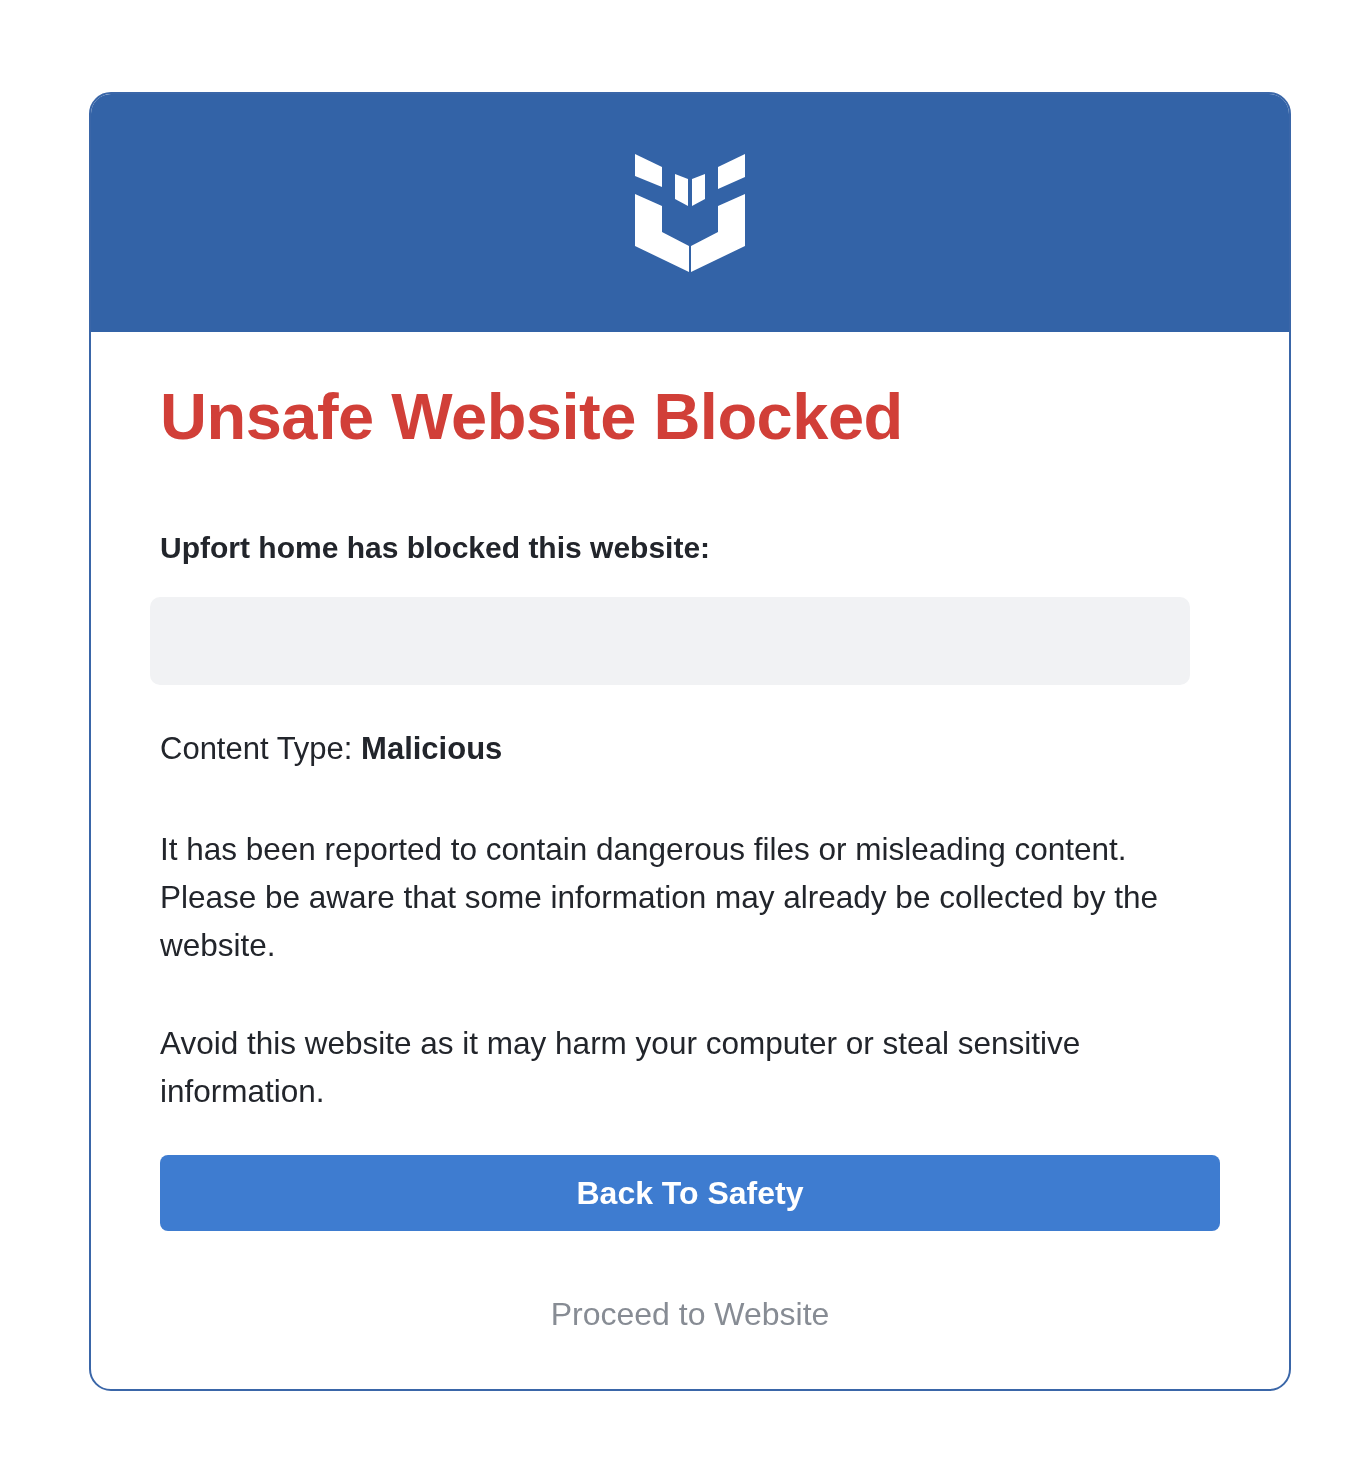 This screenshot has height=1482, width=1364. Describe the element at coordinates (660, 897) in the screenshot. I see `warning-paragraph: It has been reported to contain dangerous files or misleading content. Please be aware that some information may already be collected by the website.` at that location.